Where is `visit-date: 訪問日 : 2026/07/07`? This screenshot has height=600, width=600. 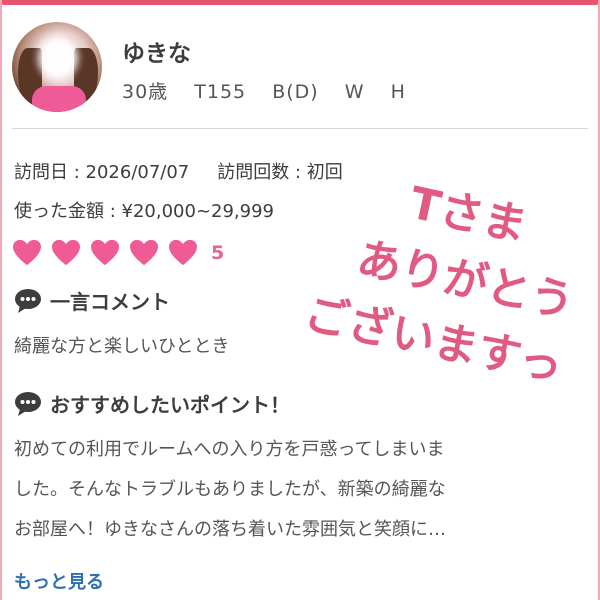 visit-date: 訪問日 : 2026/07/07 is located at coordinates (102, 172).